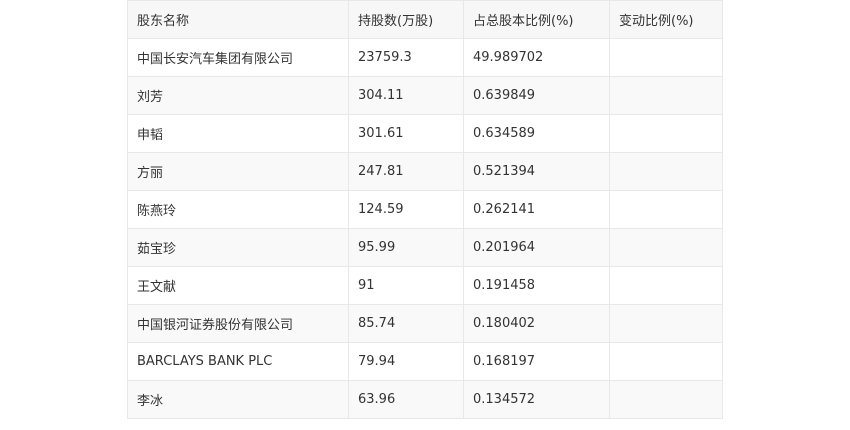 The height and width of the screenshot is (430, 850). I want to click on table-row: 王文献 91 0.191458, so click(425, 285).